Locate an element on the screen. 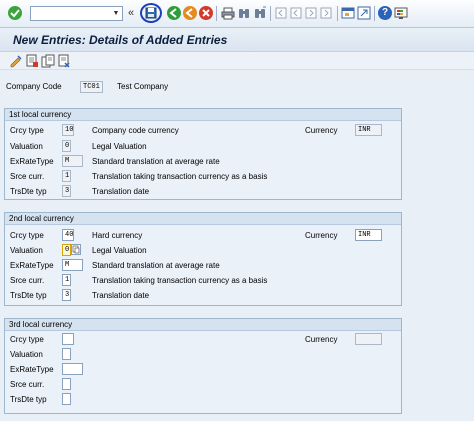  group-title: 2nd local currency is located at coordinates (203, 219).